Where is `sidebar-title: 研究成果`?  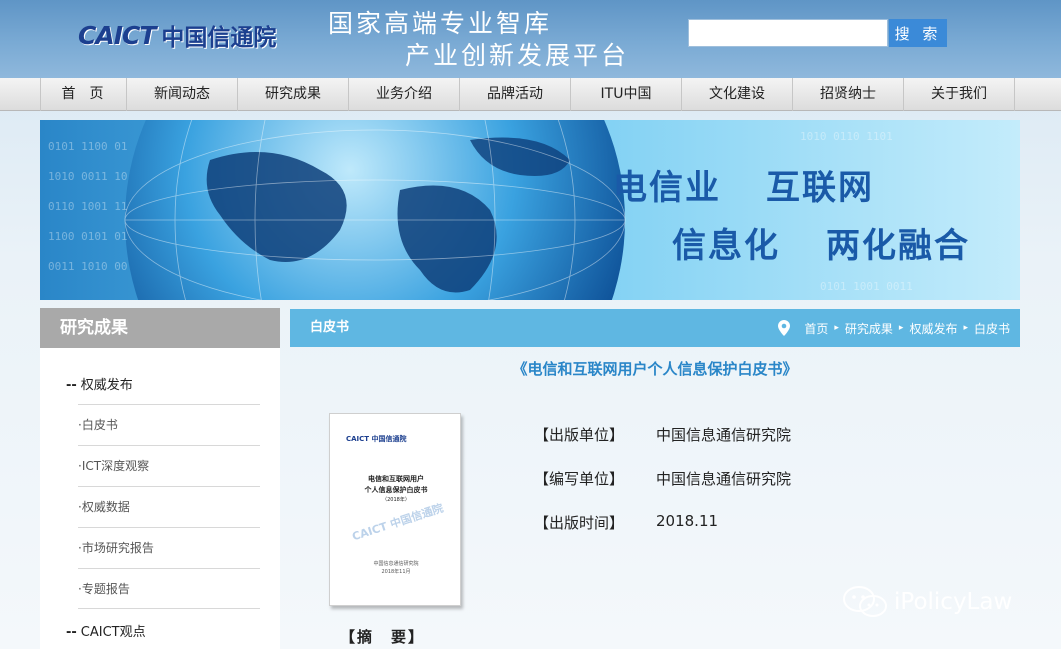 sidebar-title: 研究成果 is located at coordinates (160, 328).